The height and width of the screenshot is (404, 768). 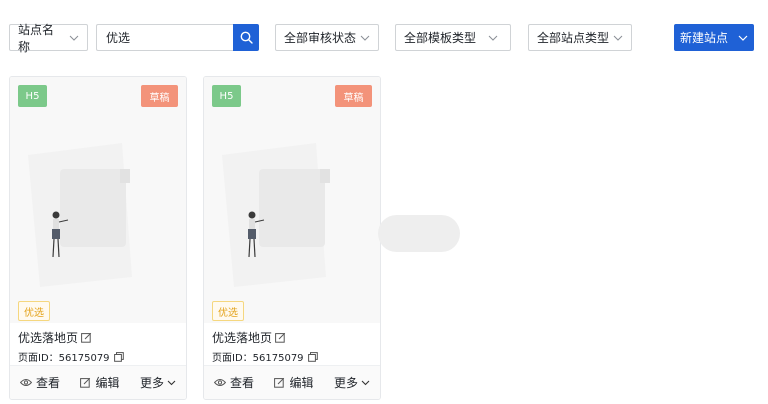 I want to click on site-name-select-label: 站点名称, so click(x=36, y=38).